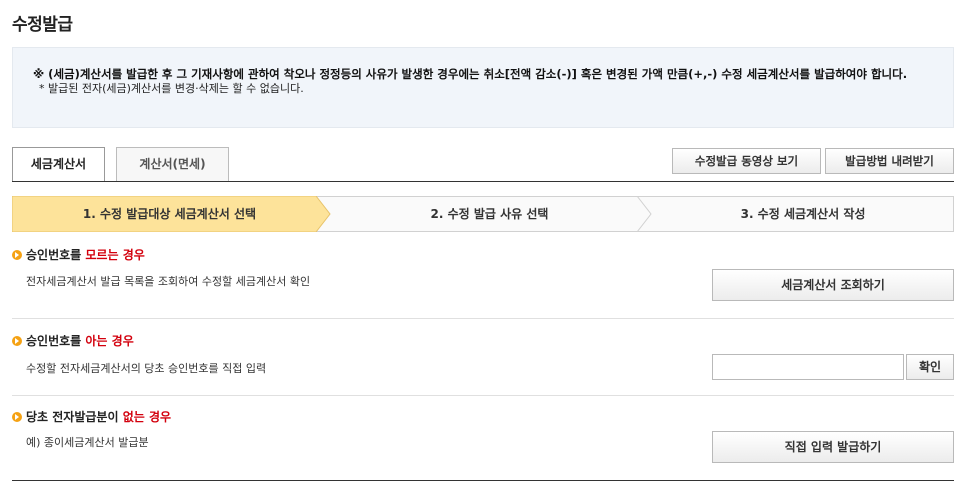 This screenshot has width=966, height=488. What do you see at coordinates (115, 255) in the screenshot?
I see `section-unknown-heading-highlight: 모르는 경우` at bounding box center [115, 255].